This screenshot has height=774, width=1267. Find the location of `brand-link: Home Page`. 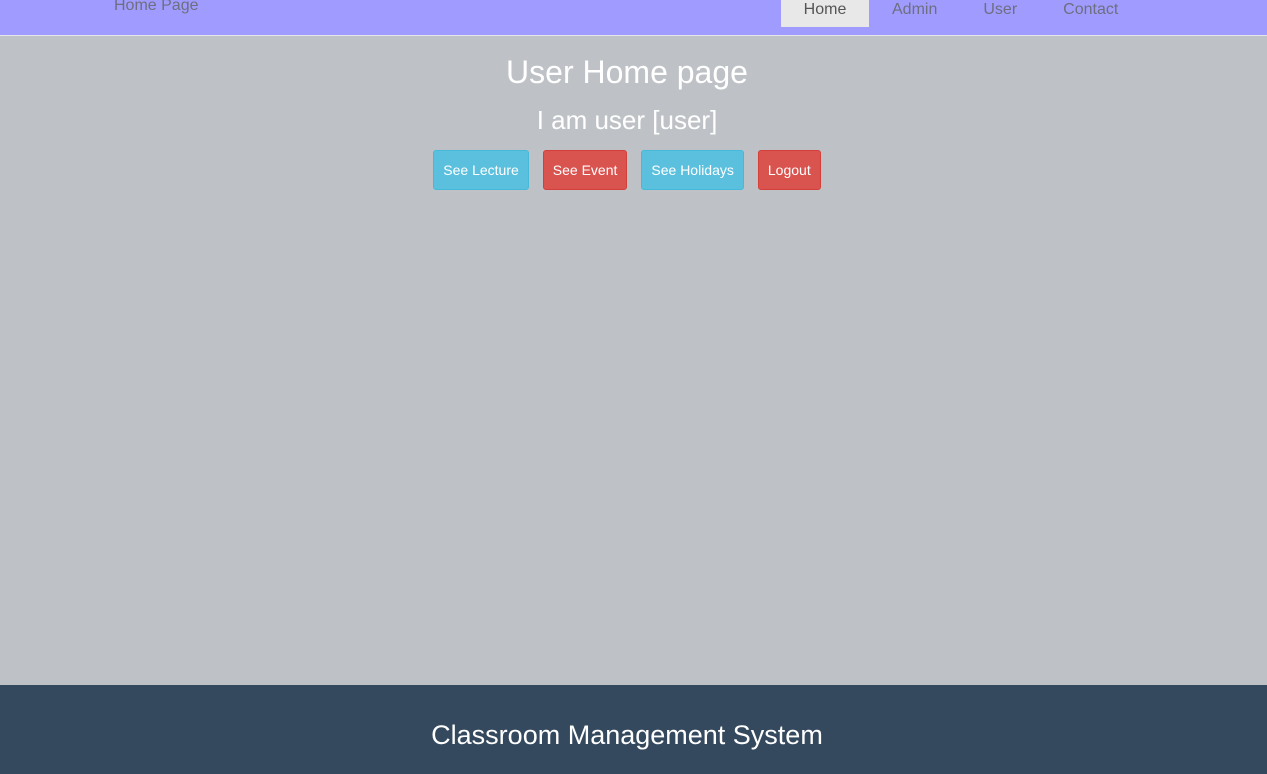

brand-link: Home Page is located at coordinates (156, 8).